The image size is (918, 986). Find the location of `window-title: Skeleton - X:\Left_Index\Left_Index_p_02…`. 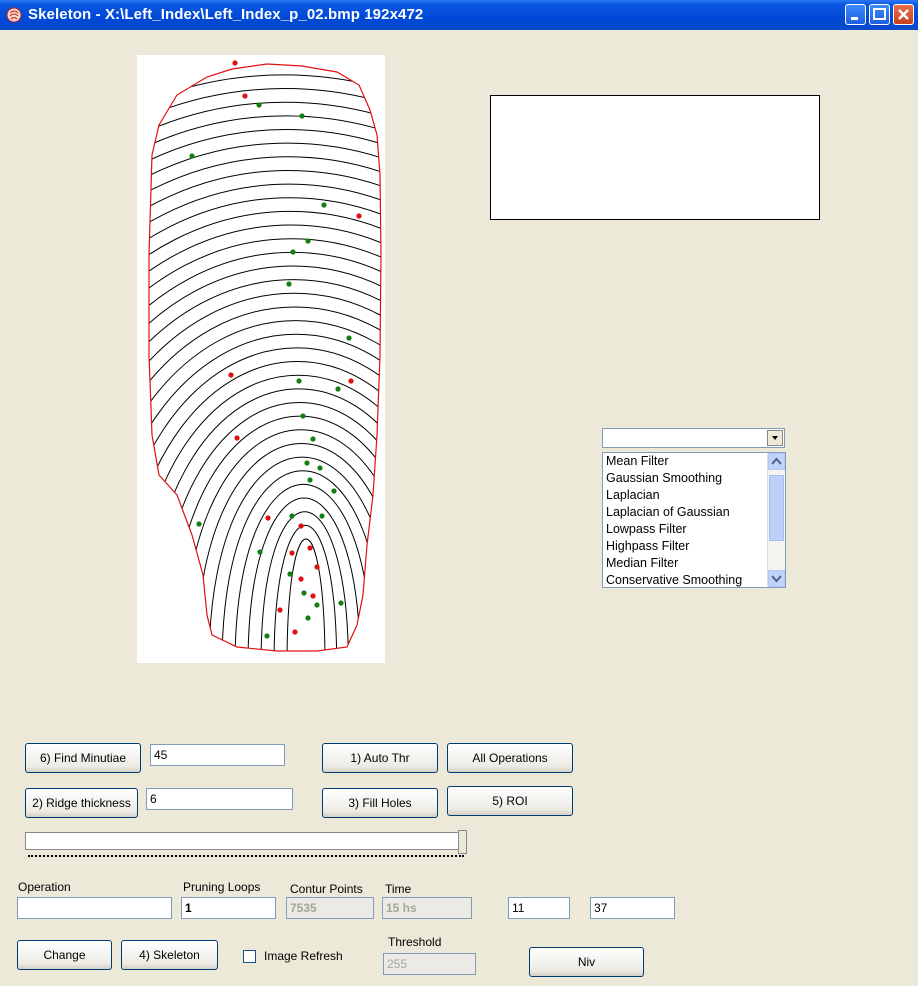

window-title: Skeleton - X:\Left_Index\Left_Index_p_02… is located at coordinates (226, 14).